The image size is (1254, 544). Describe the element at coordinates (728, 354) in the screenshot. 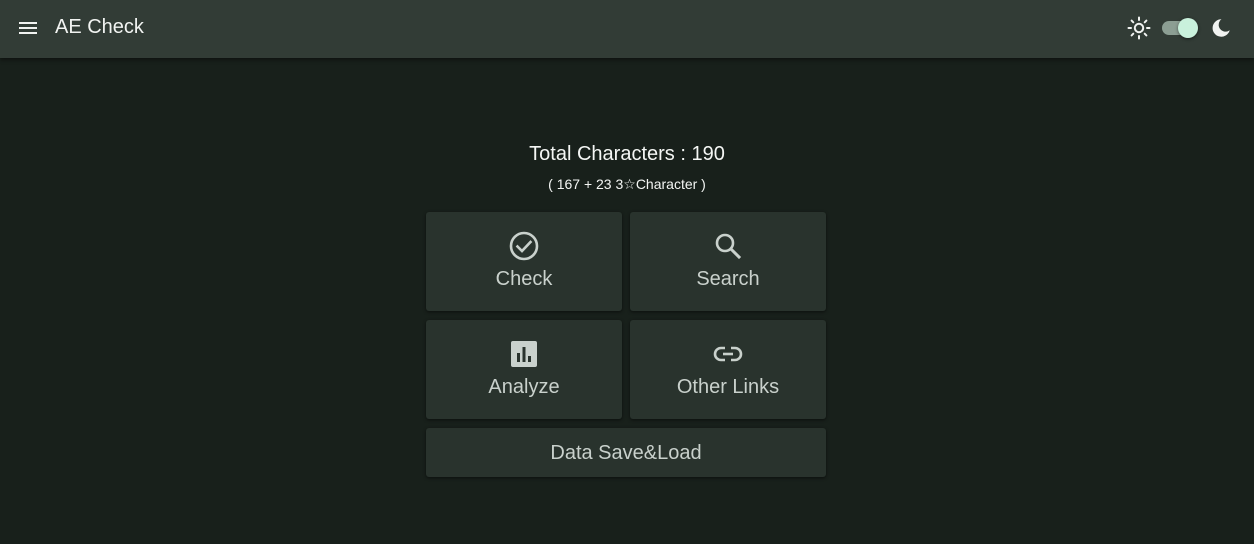

I see `link-icon` at that location.